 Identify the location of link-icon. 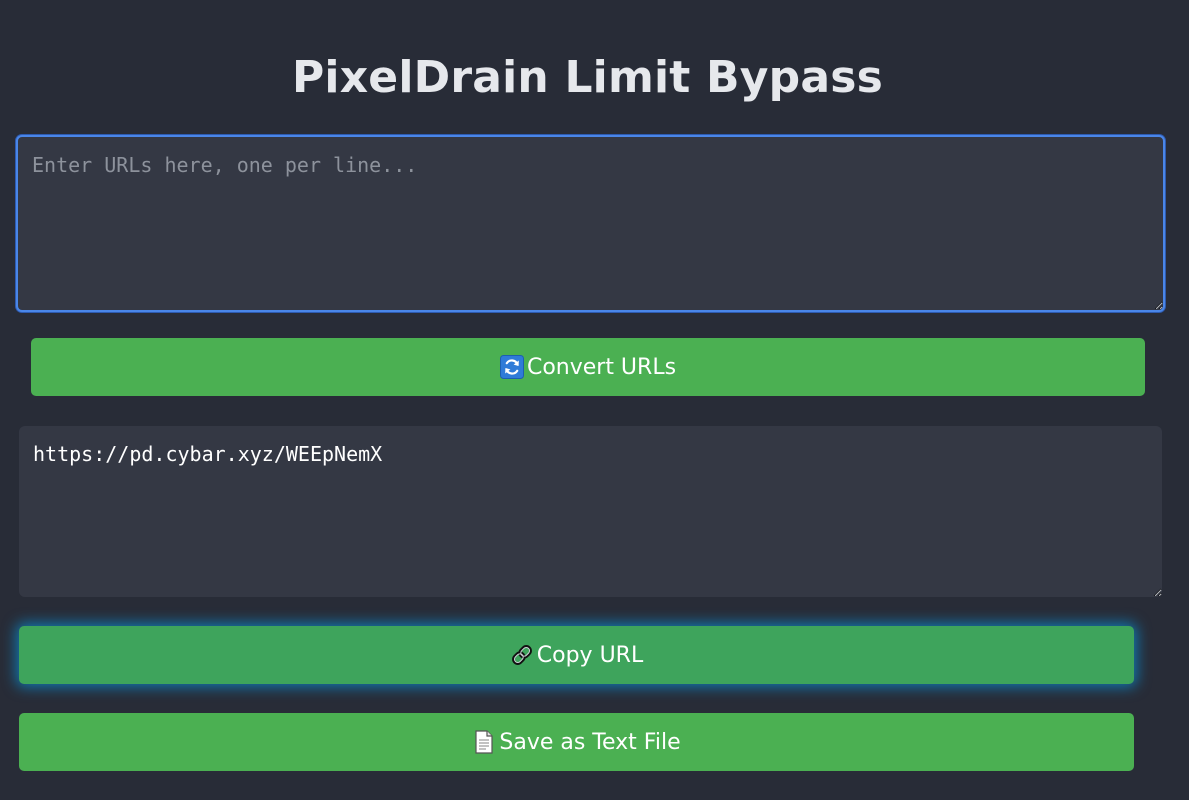
(522, 655).